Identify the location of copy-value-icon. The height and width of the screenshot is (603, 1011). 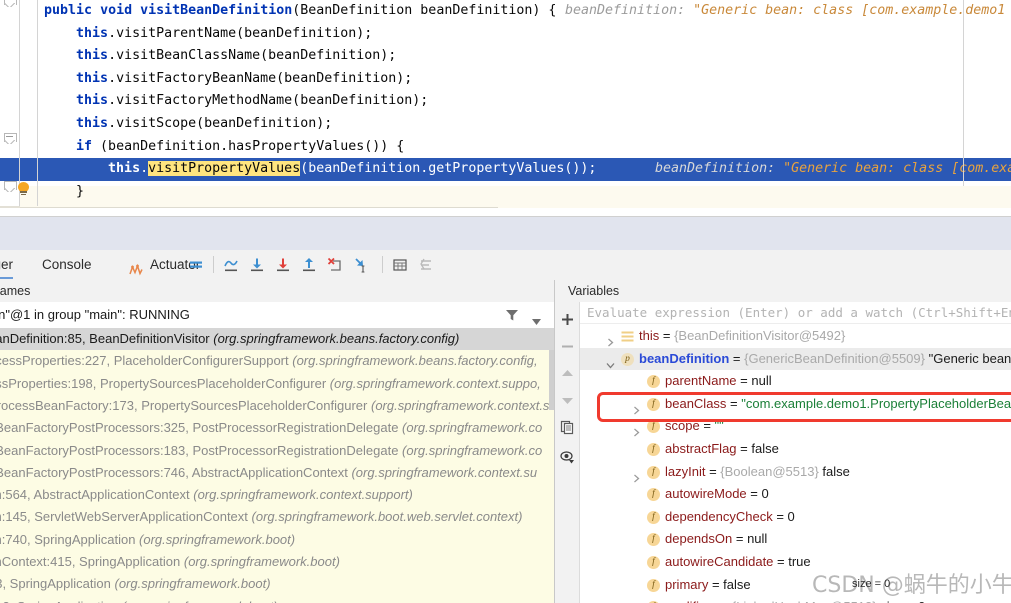
(567, 427).